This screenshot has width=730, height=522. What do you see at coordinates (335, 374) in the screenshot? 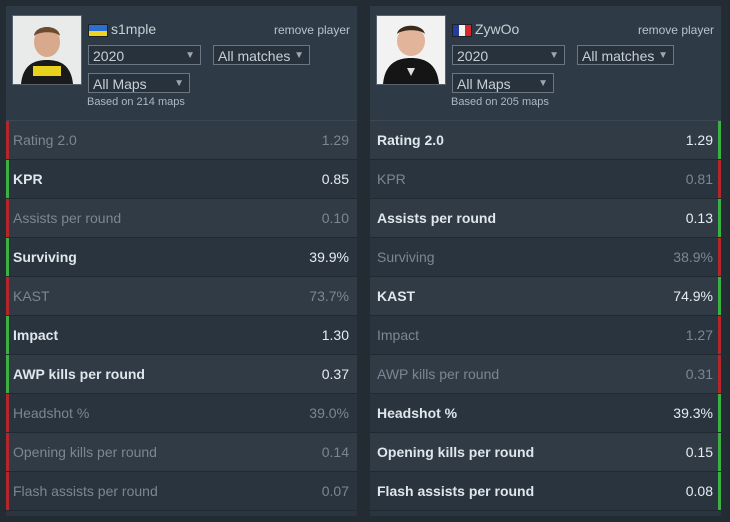
I see `stat-value: 0.37` at bounding box center [335, 374].